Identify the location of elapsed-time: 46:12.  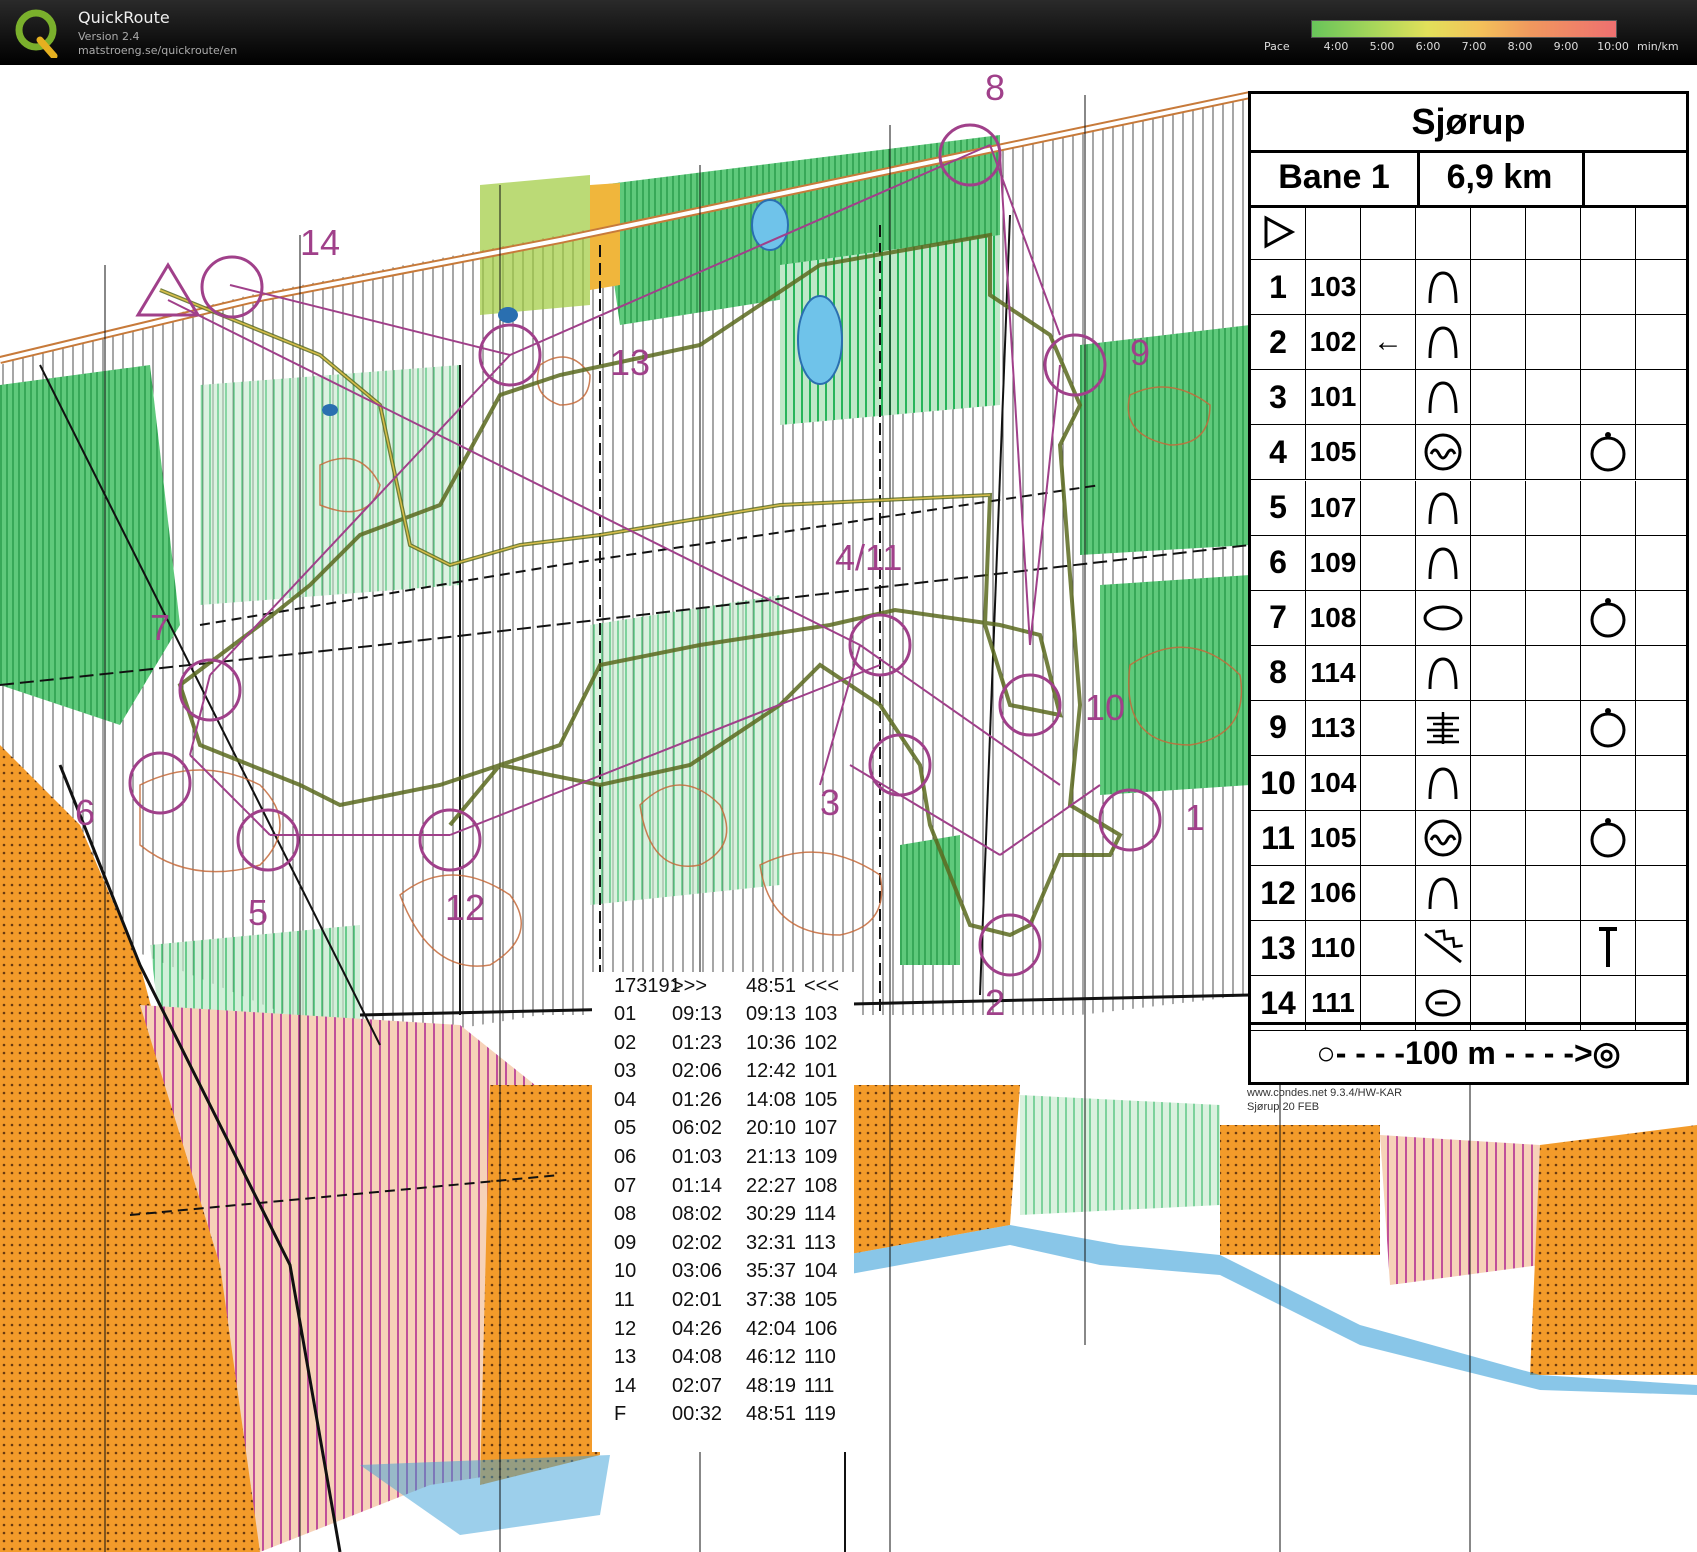
(771, 1357).